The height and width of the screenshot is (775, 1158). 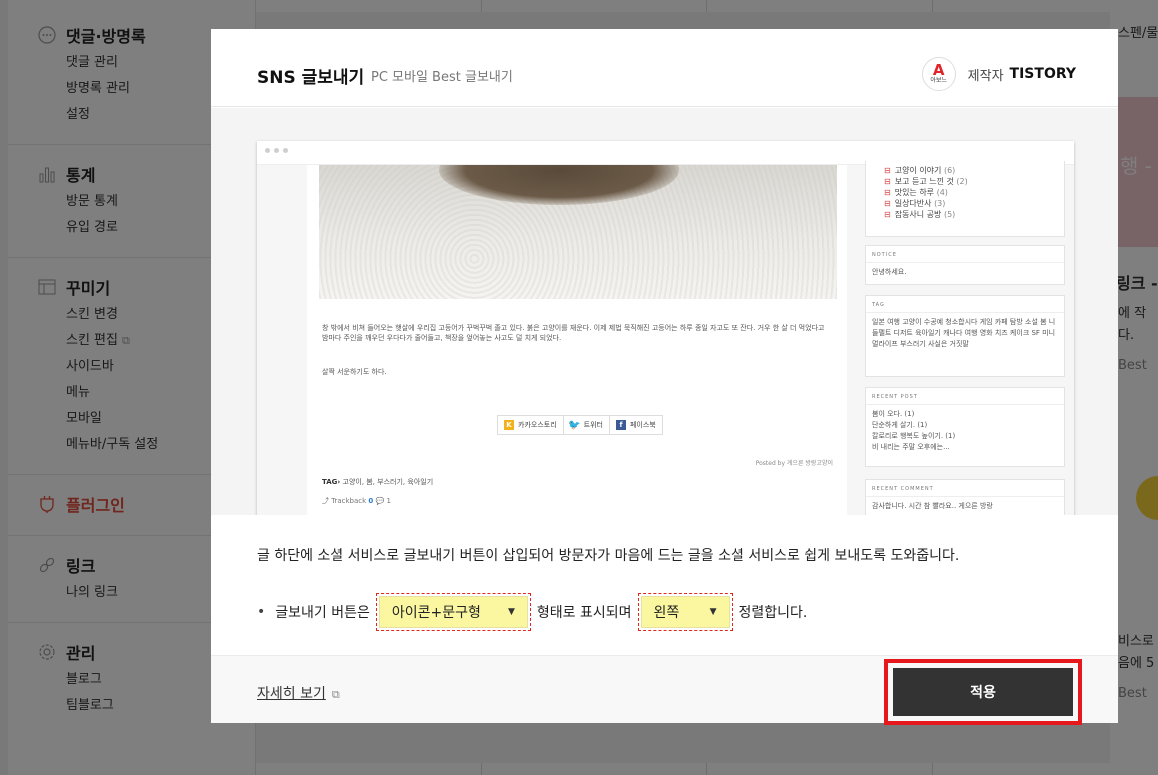 I want to click on maker-logo-sub: 아보느, so click(x=938, y=80).